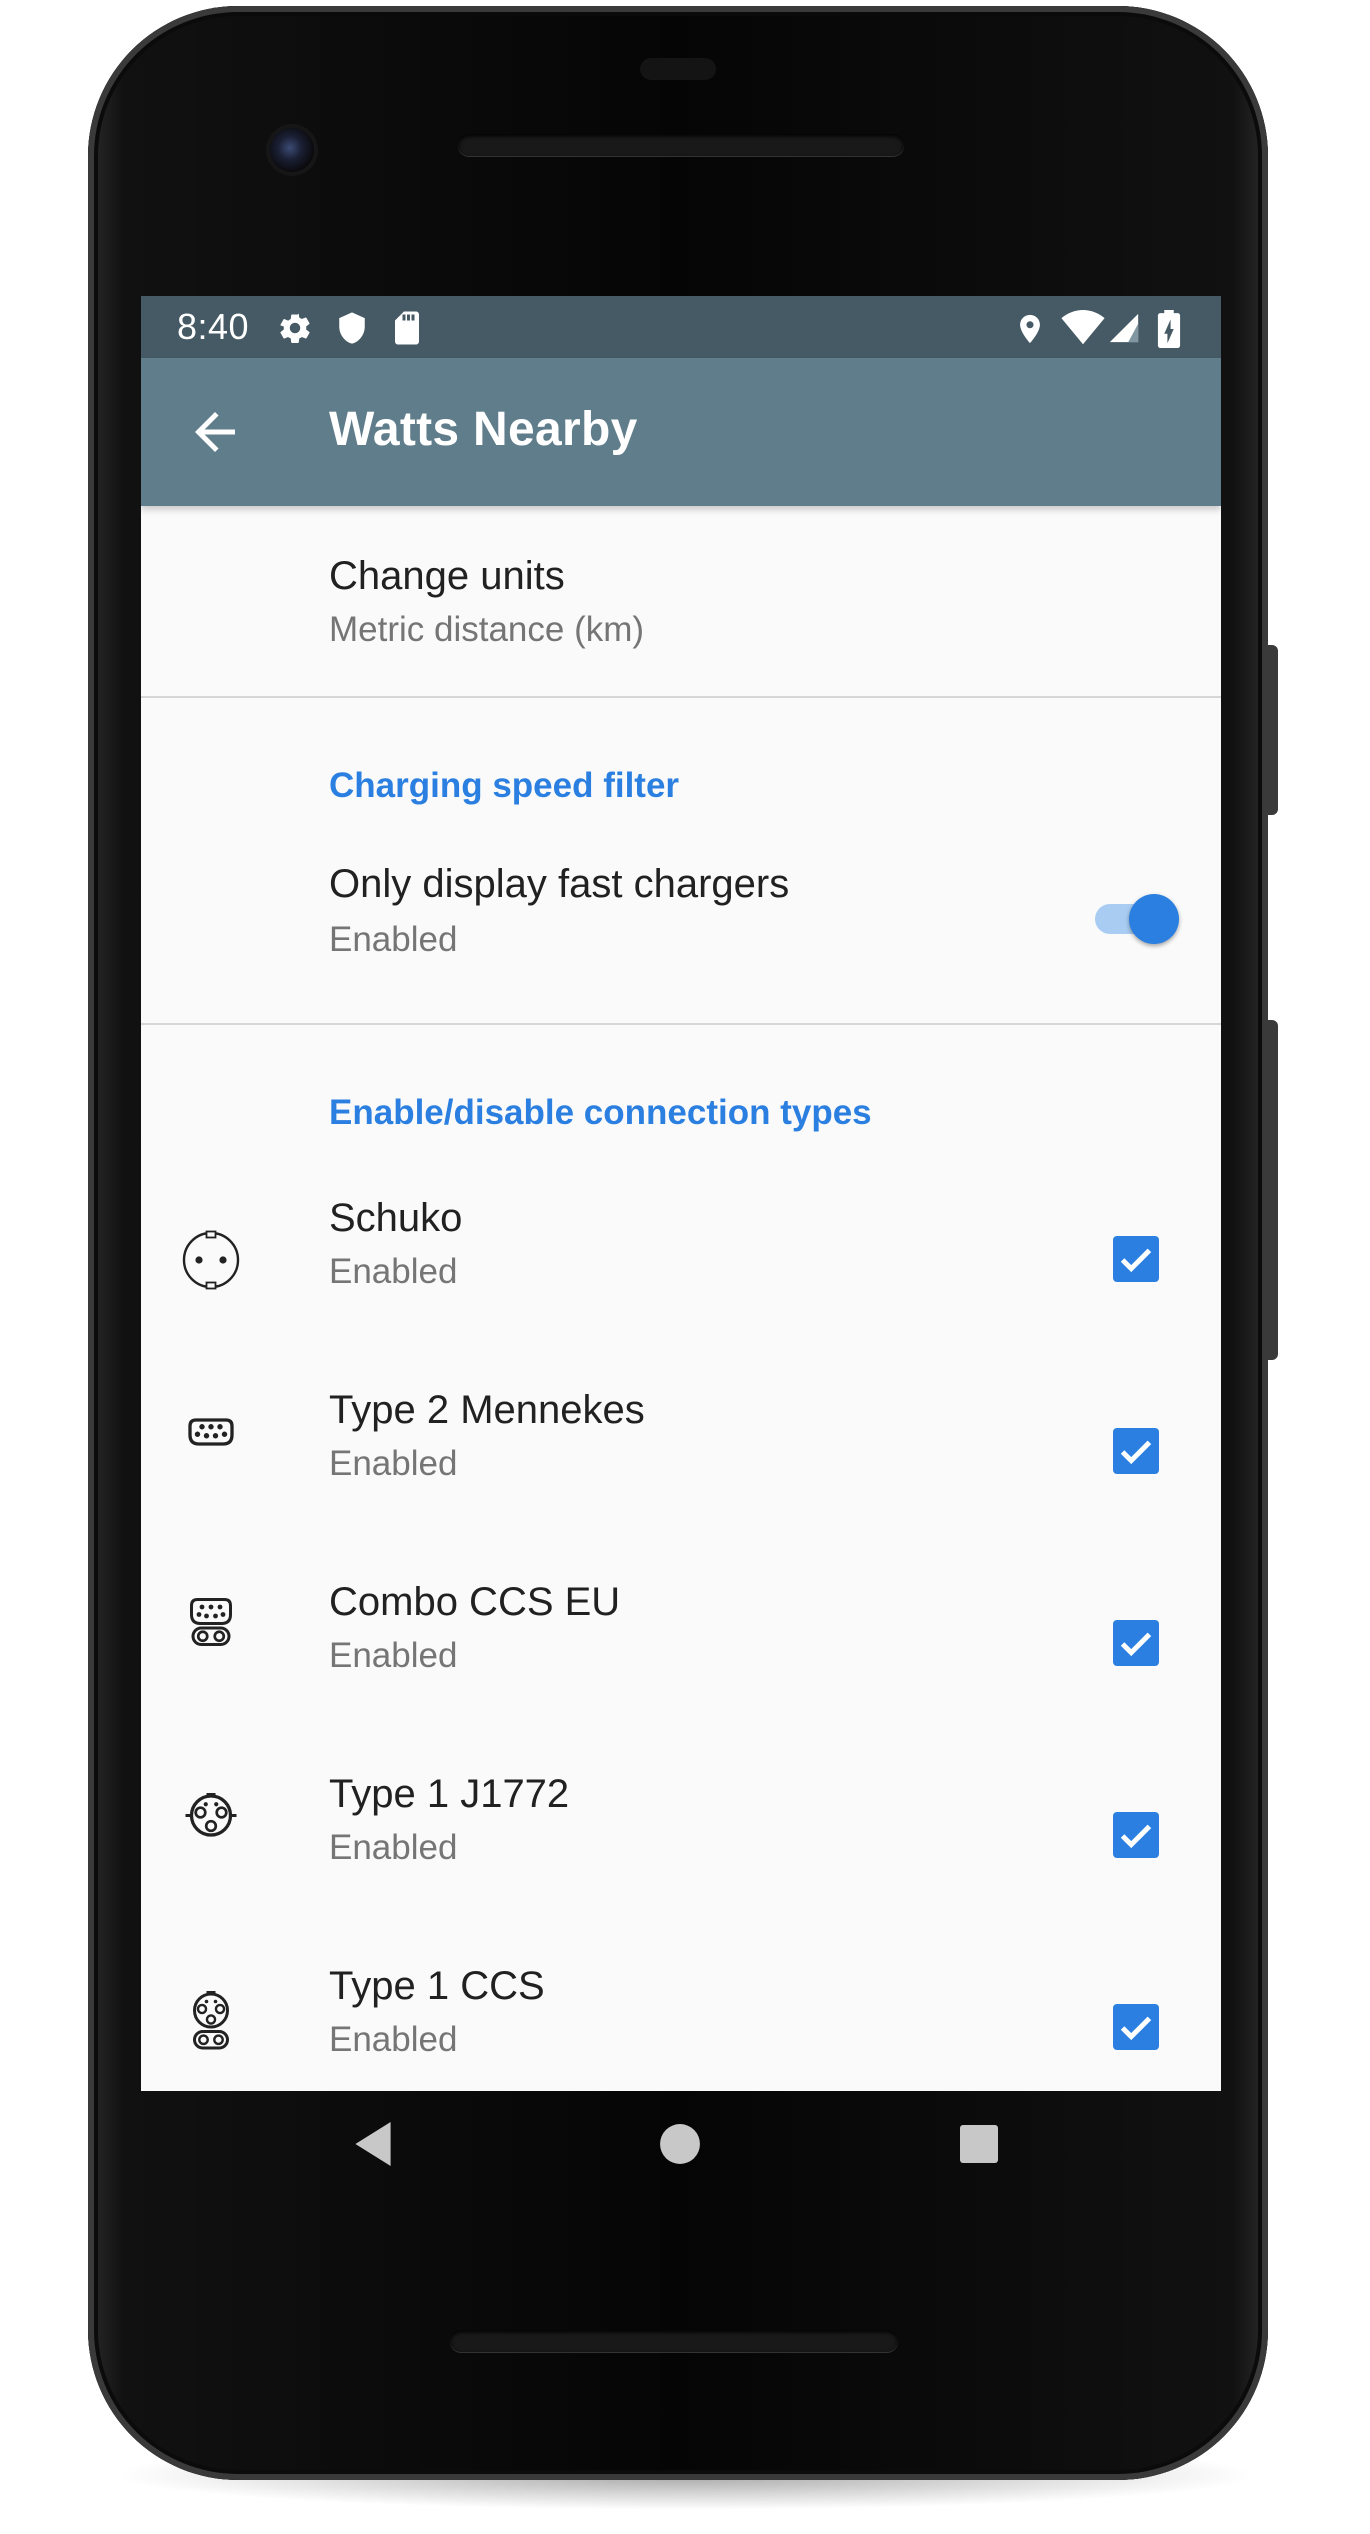 This screenshot has height=2534, width=1370. What do you see at coordinates (1169, 329) in the screenshot?
I see `battery-charging-icon` at bounding box center [1169, 329].